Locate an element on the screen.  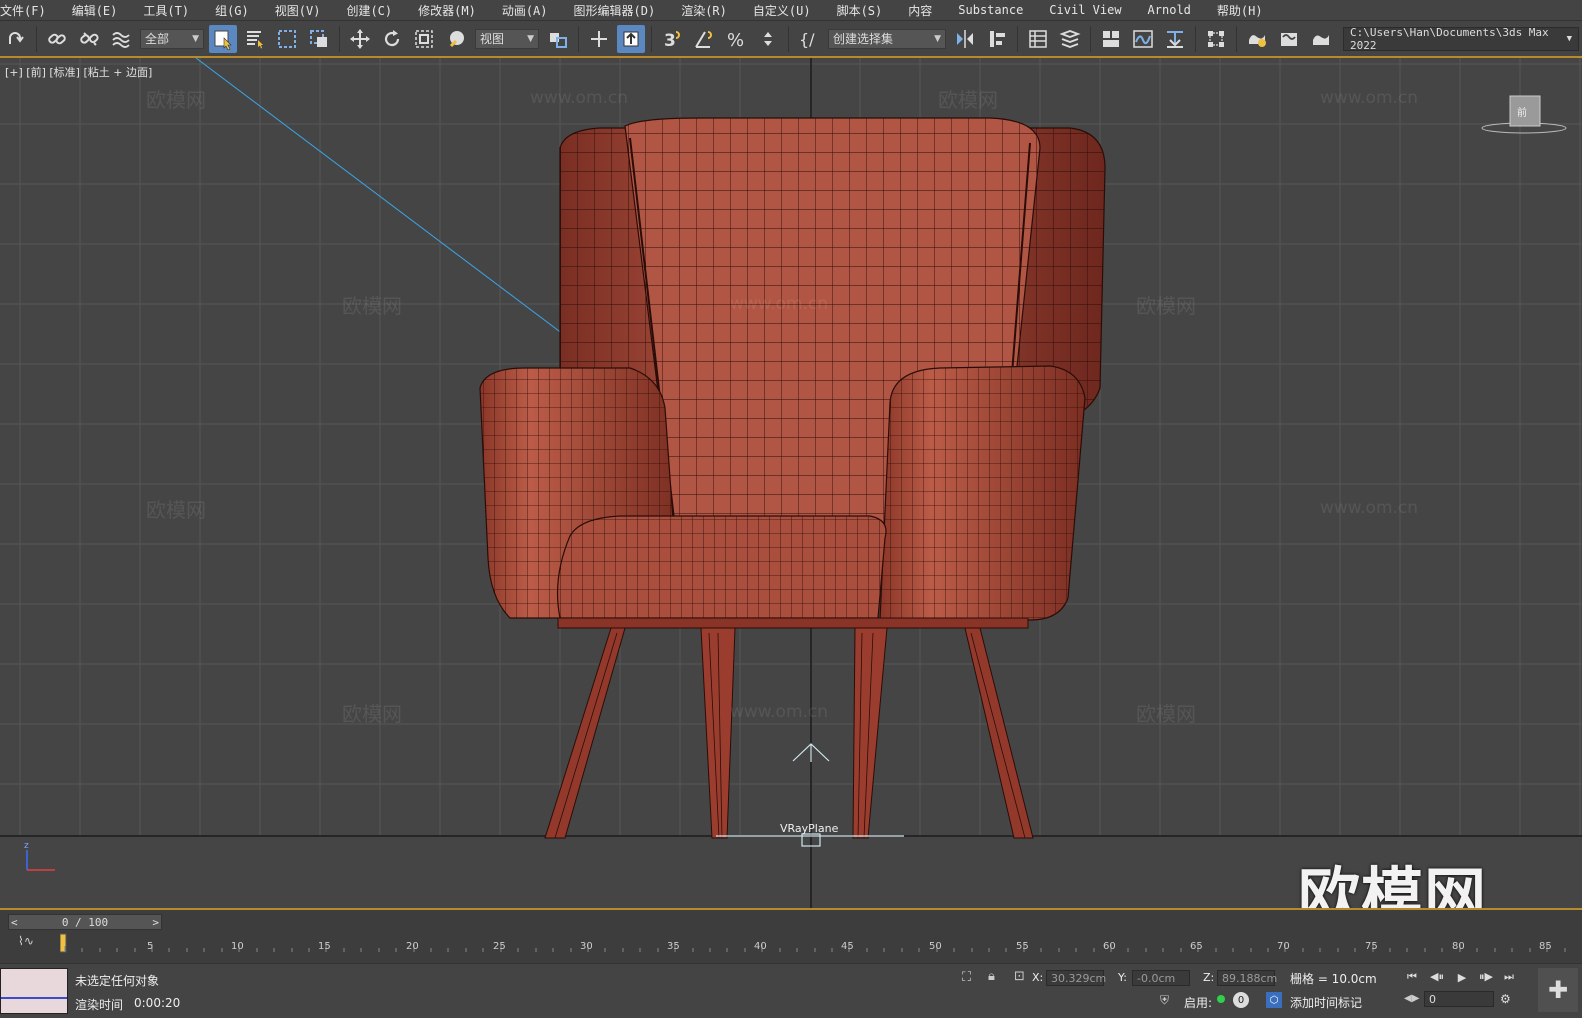
toggle-ribbon-icon is located at coordinates (1111, 39).